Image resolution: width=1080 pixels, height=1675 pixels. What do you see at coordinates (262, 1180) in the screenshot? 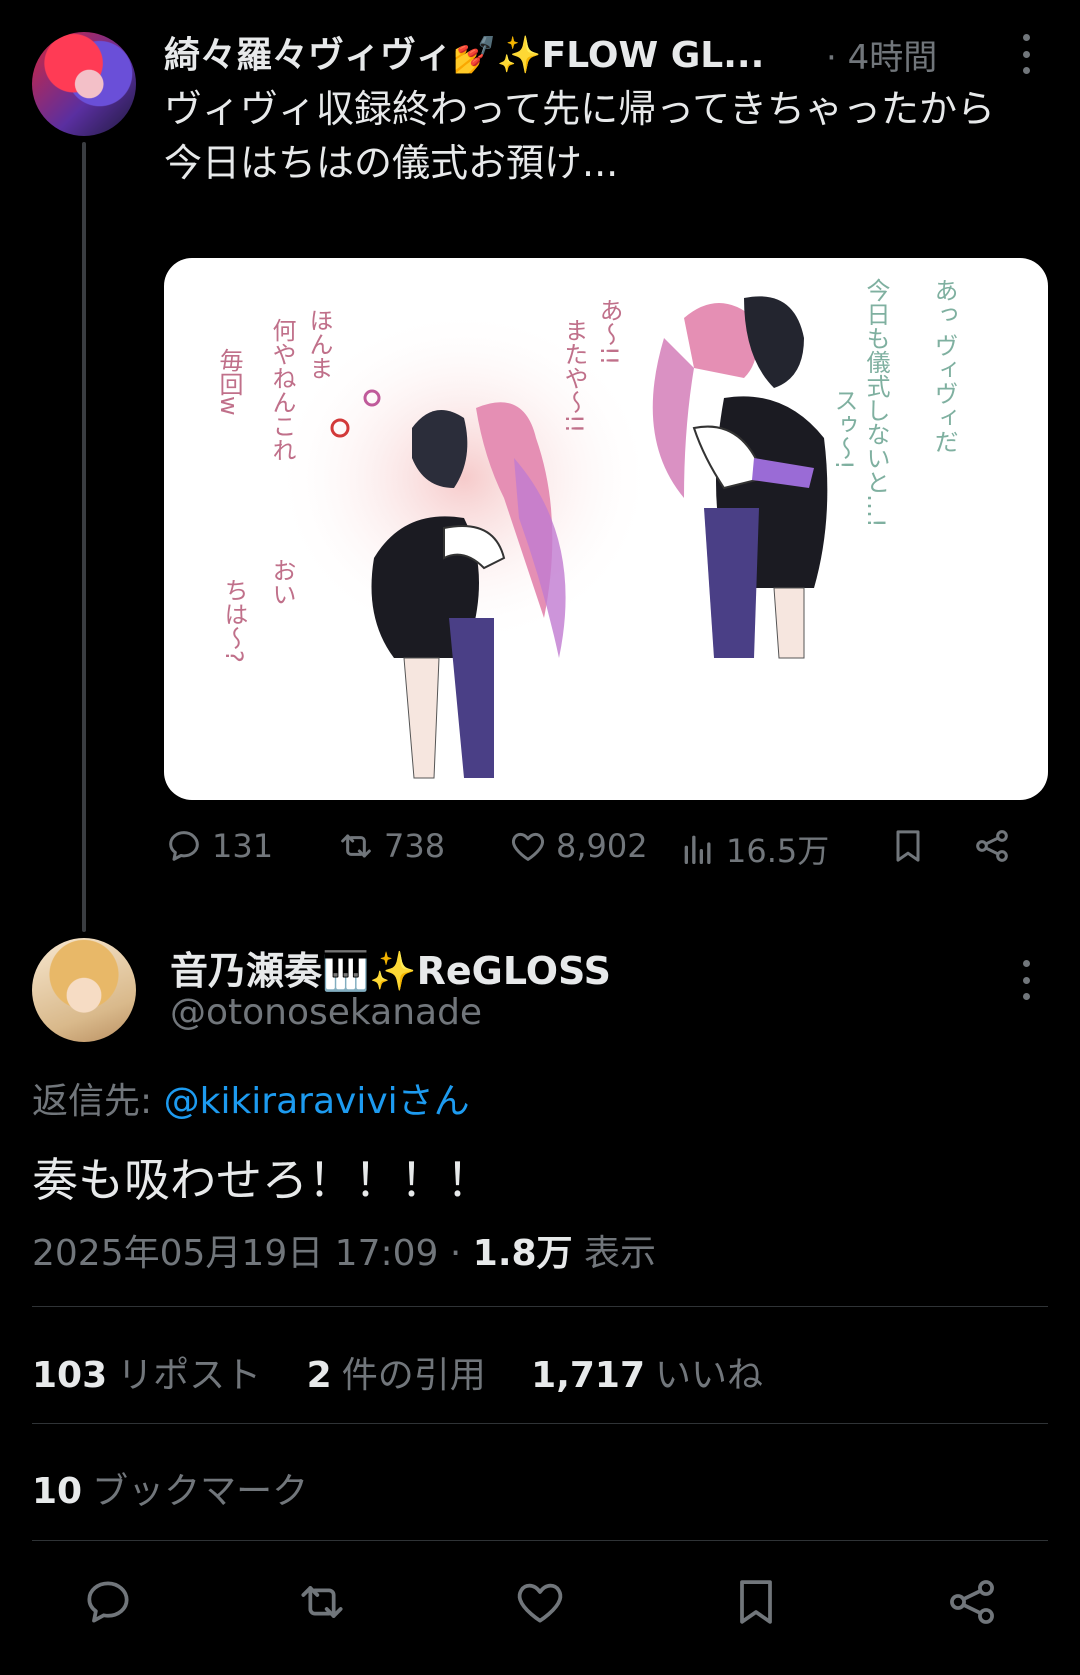
I see `tweet-text: 奏も吸わせろ！！！！` at bounding box center [262, 1180].